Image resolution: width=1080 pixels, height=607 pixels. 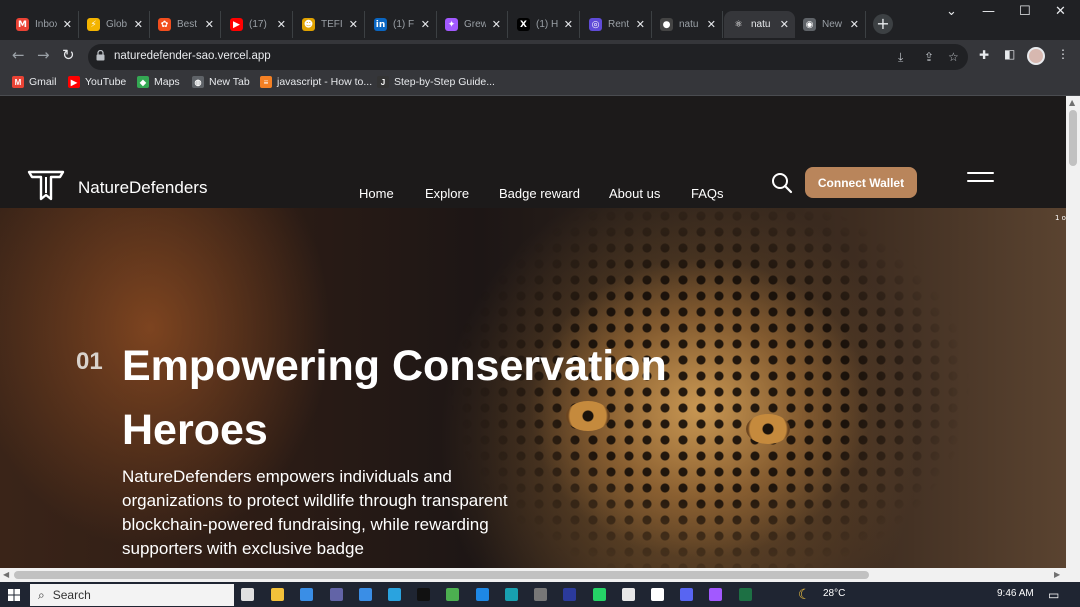 What do you see at coordinates (528, 57) in the screenshot?
I see `address-bar: naturedefender-sao.vercel.app ⤓ ⇪ ☆` at bounding box center [528, 57].